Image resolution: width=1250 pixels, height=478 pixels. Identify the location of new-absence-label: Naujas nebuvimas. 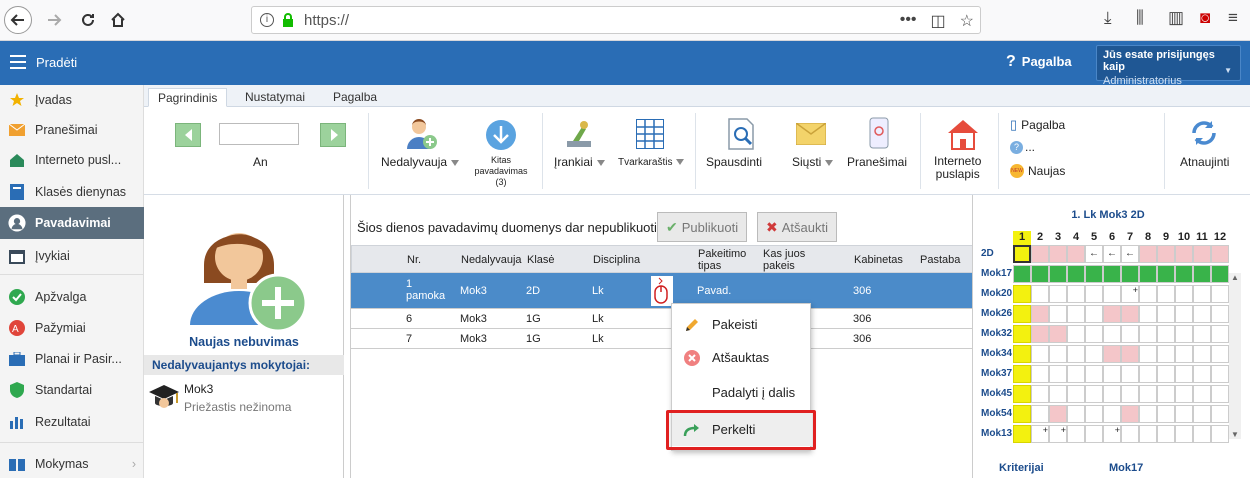
(244, 342).